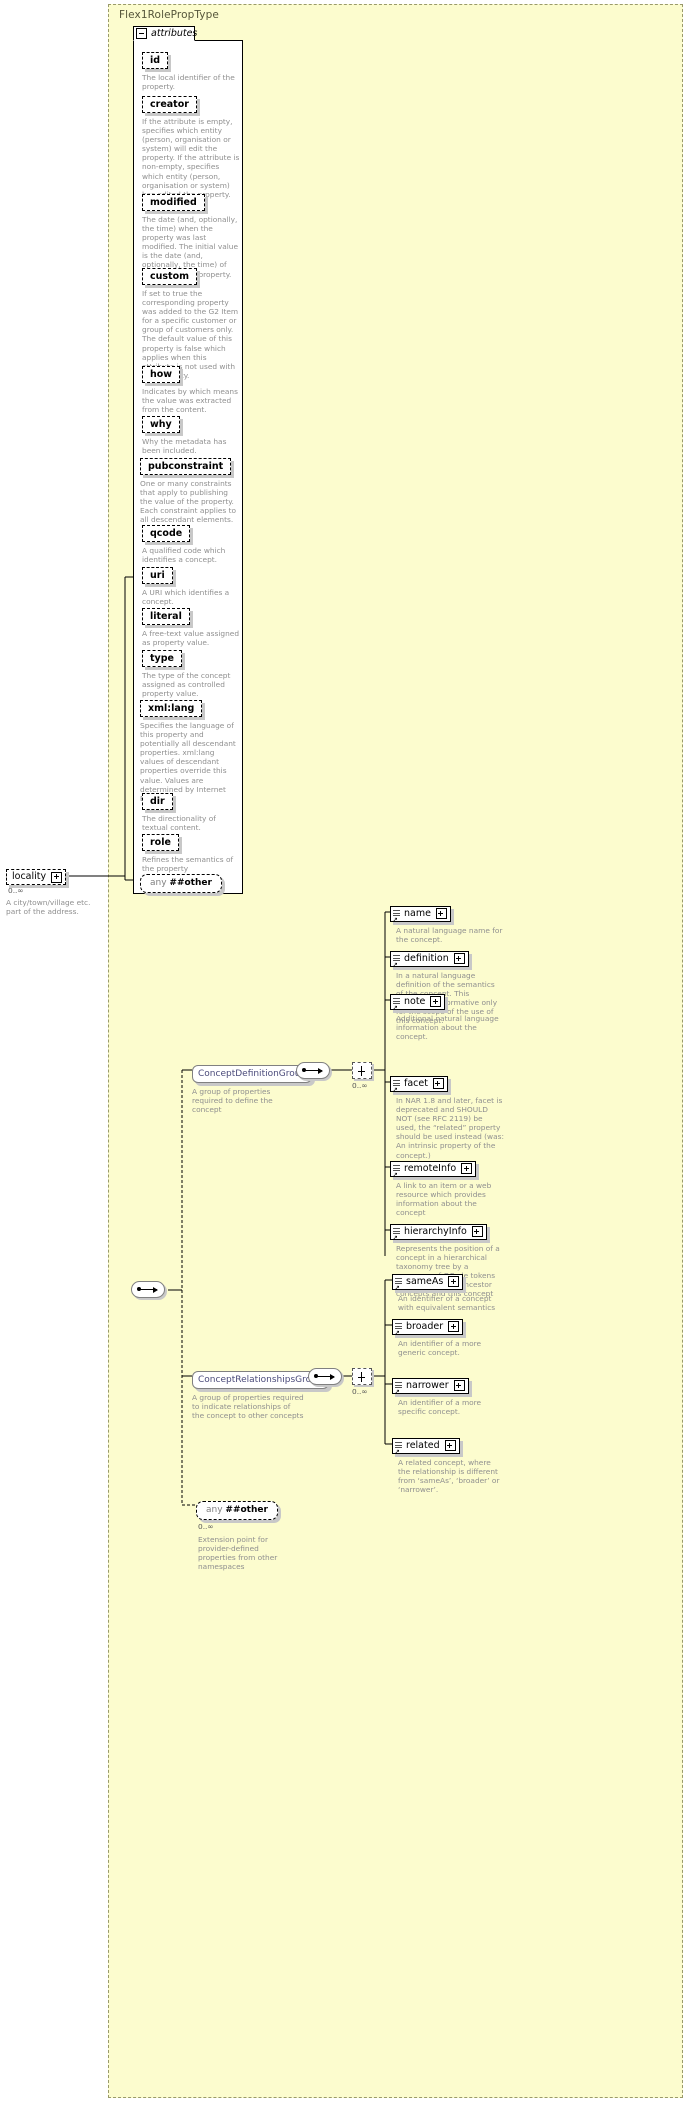 The width and height of the screenshot is (687, 2104). What do you see at coordinates (161, 424) in the screenshot?
I see `attribute-chip: why` at bounding box center [161, 424].